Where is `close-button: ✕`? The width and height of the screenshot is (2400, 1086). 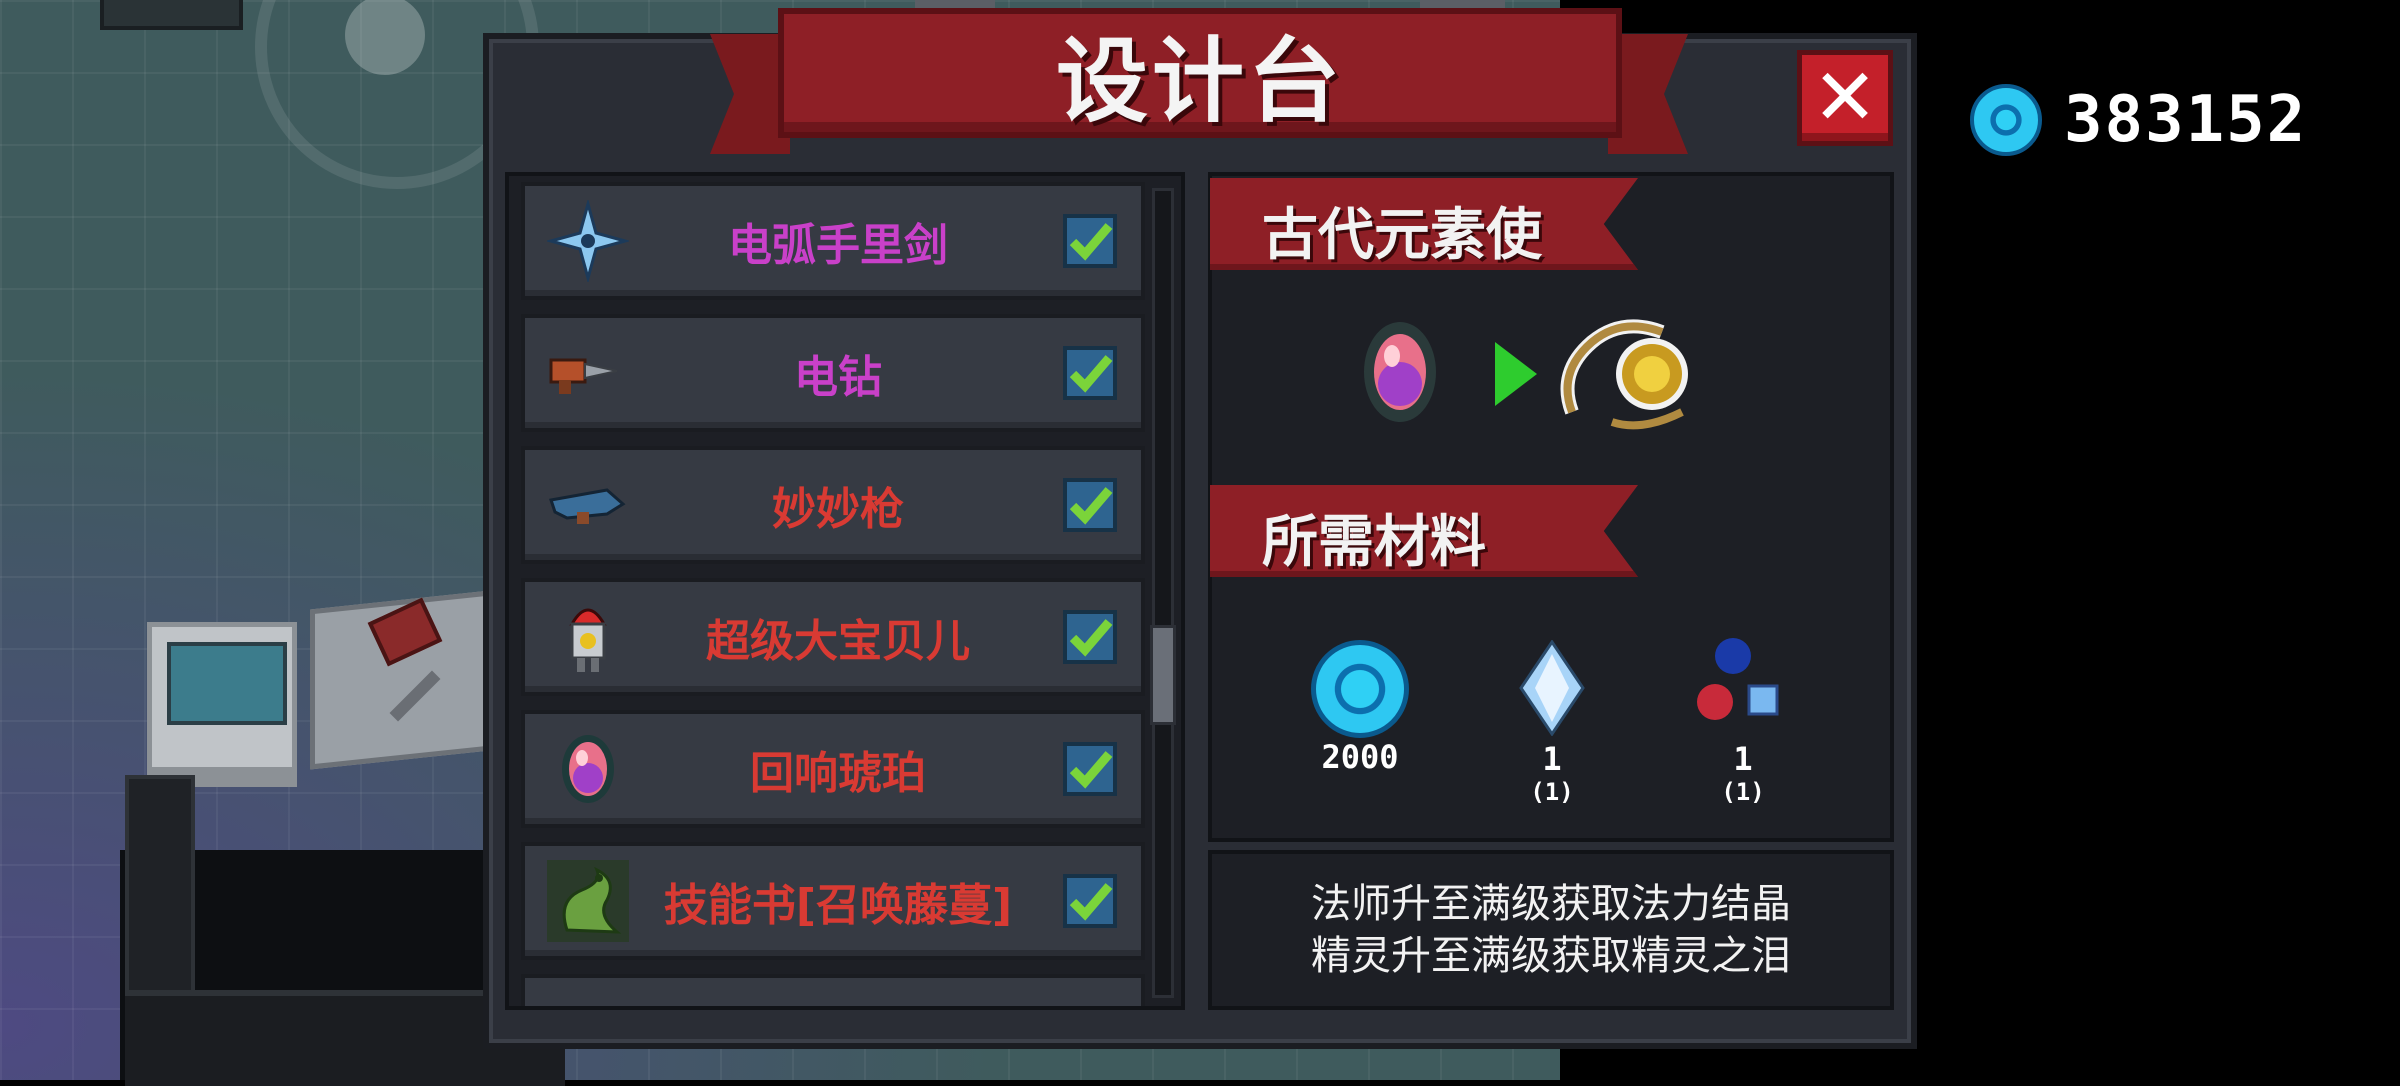 close-button: ✕ is located at coordinates (1845, 98).